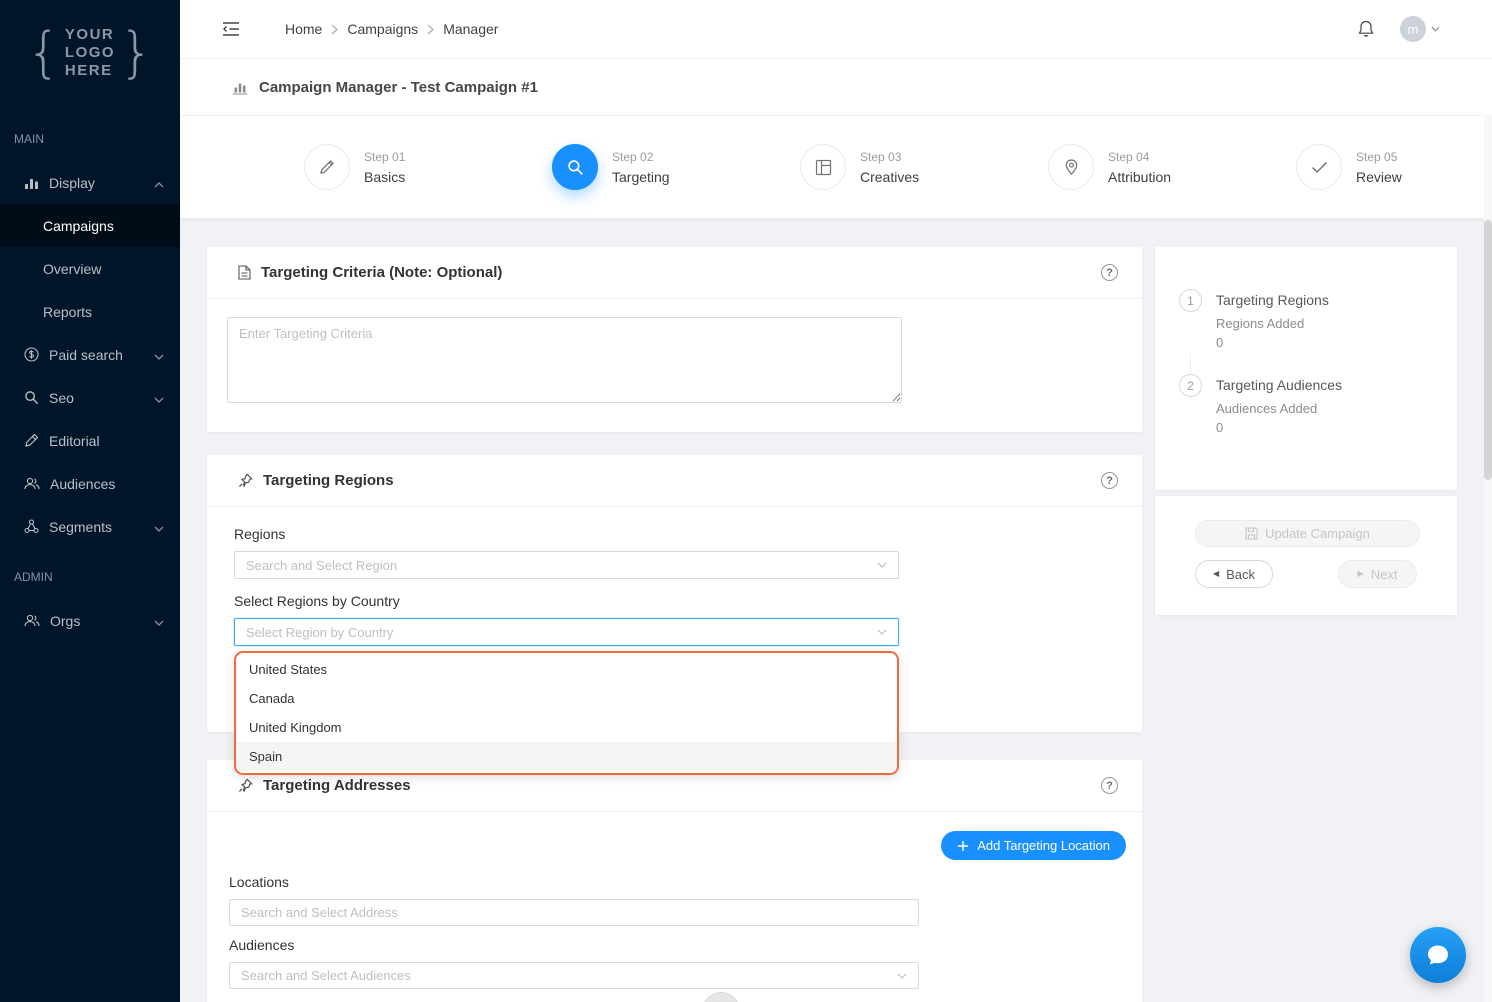  I want to click on locations-input, so click(574, 912).